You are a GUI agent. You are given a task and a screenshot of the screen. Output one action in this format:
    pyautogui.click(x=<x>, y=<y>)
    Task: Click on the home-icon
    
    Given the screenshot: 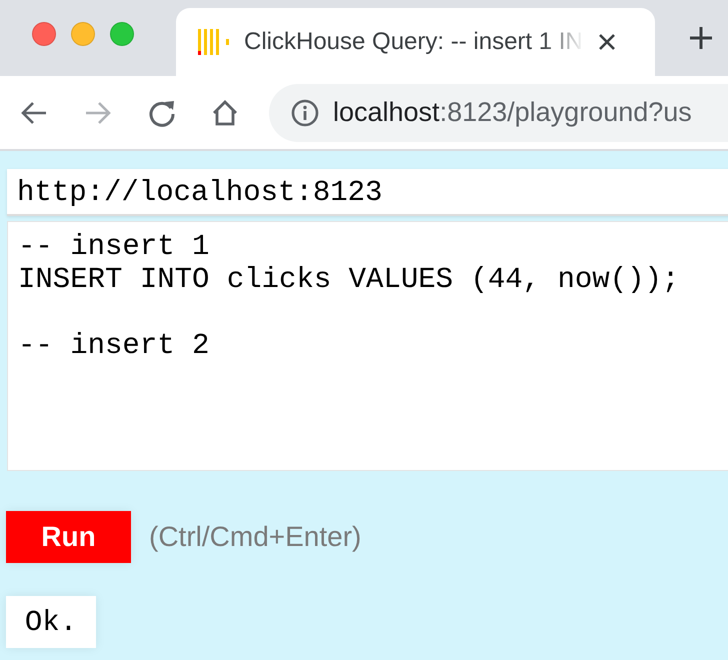 What is the action you would take?
    pyautogui.click(x=225, y=113)
    